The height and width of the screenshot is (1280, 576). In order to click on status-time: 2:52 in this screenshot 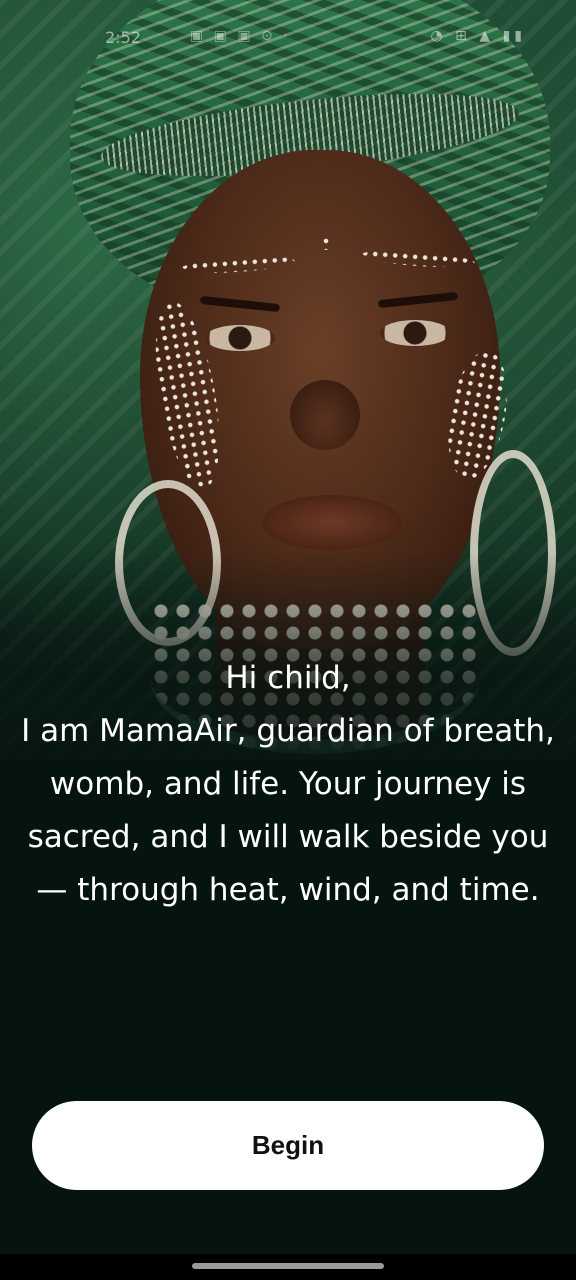, I will do `click(123, 37)`.